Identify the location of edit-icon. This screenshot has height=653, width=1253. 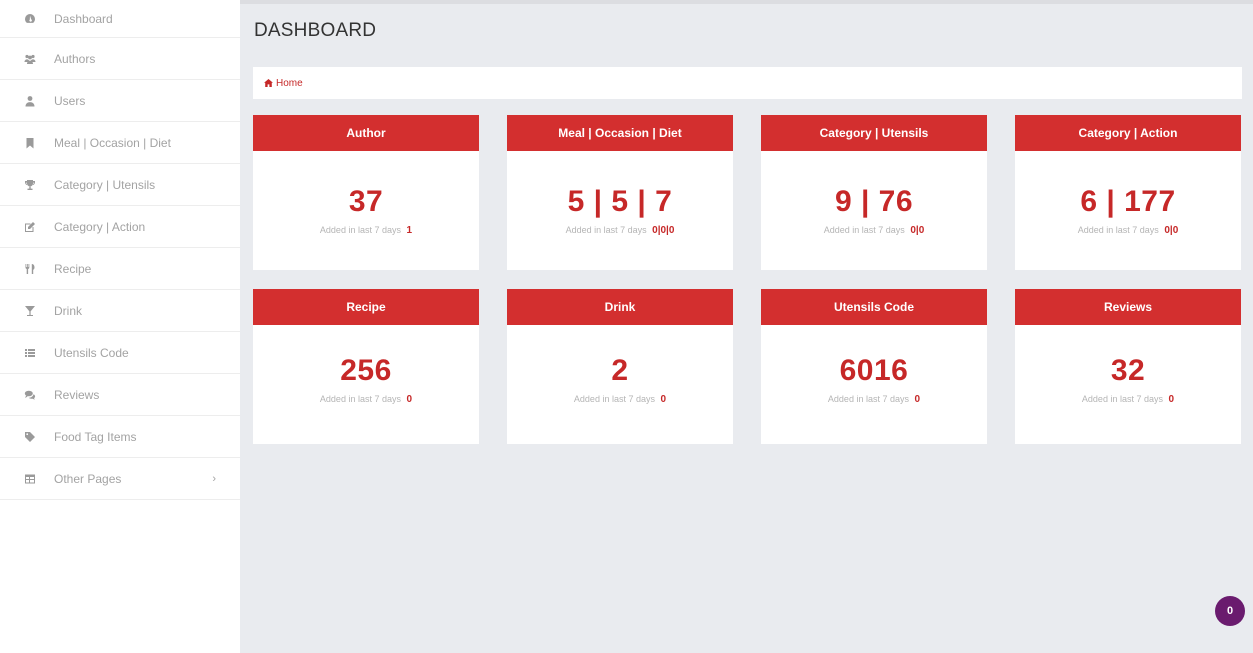
(30, 227).